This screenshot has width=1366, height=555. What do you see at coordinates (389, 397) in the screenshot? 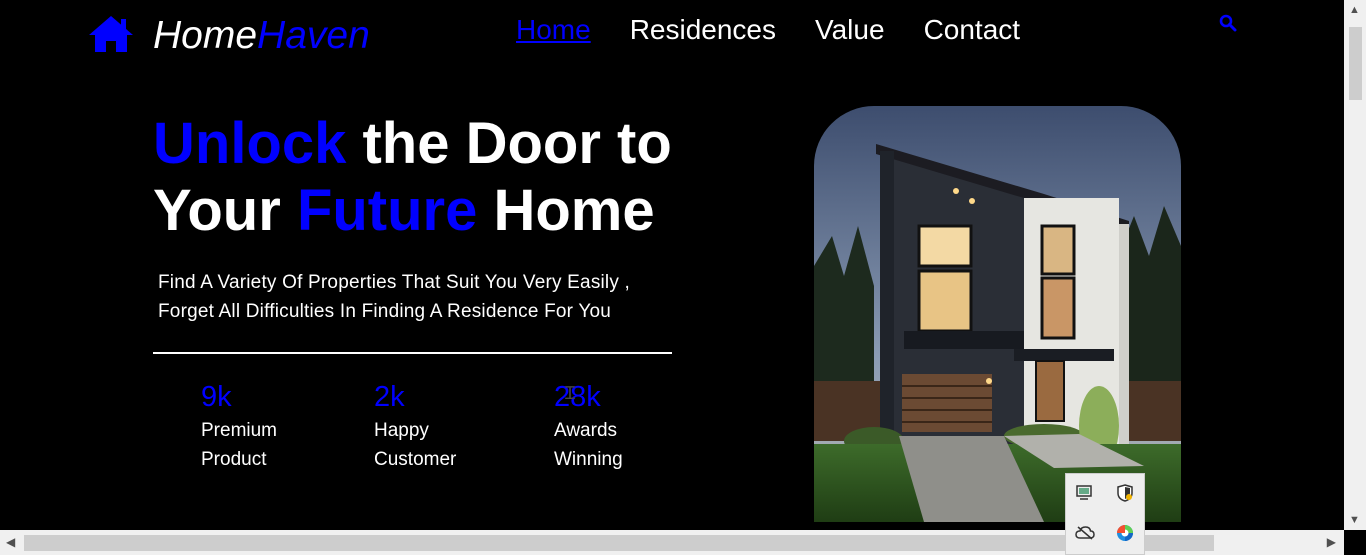
I see `stat-value: 2k` at bounding box center [389, 397].